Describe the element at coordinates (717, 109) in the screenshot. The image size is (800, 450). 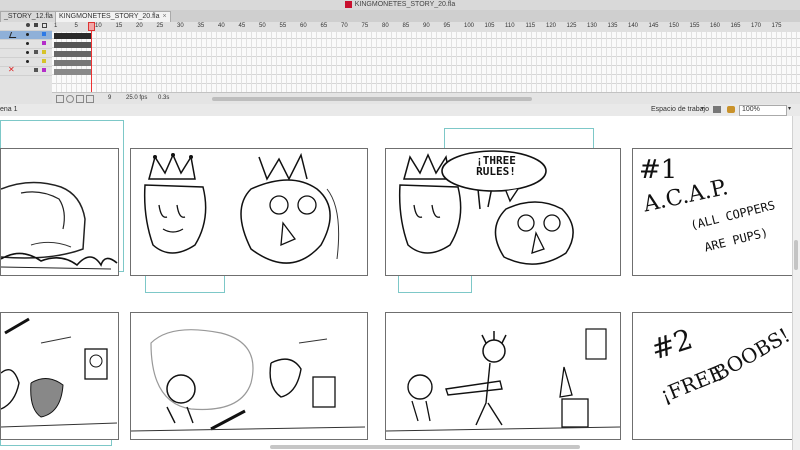
I see `edit-scene-icon` at that location.